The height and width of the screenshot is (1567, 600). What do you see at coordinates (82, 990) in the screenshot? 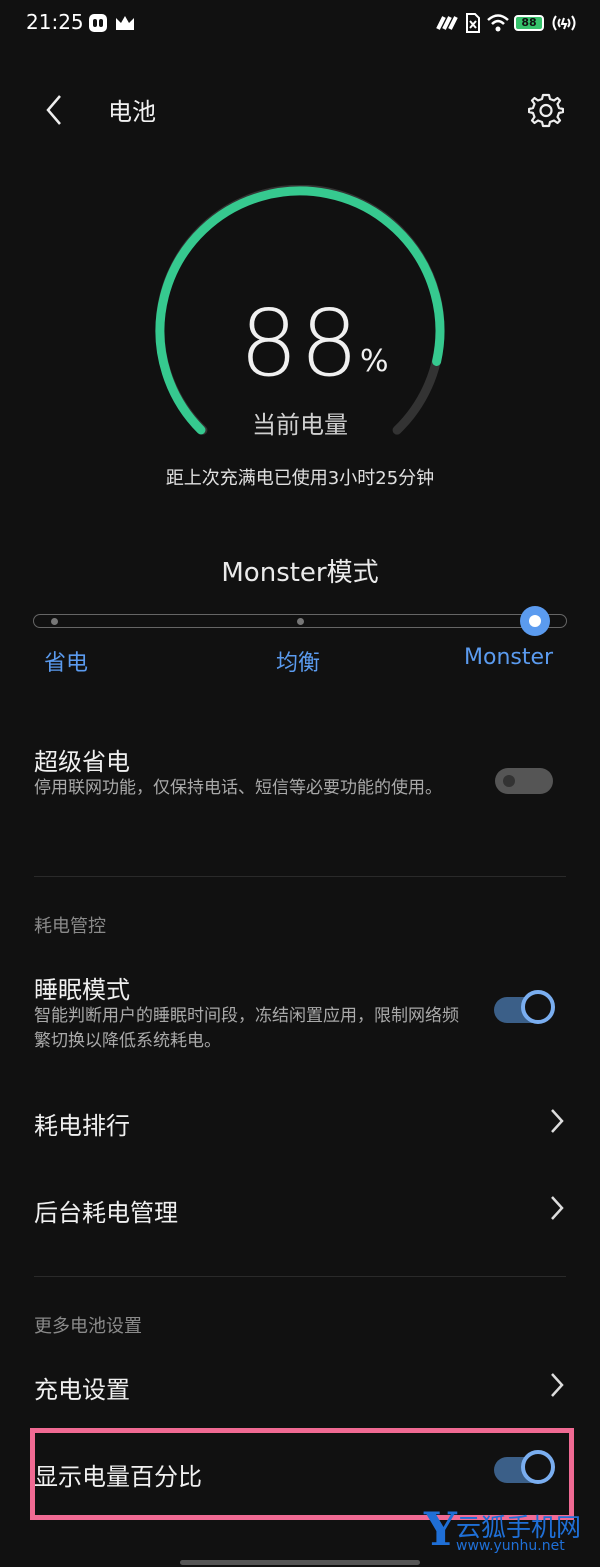
I see `sleep-mode-title: 睡眠模式` at bounding box center [82, 990].